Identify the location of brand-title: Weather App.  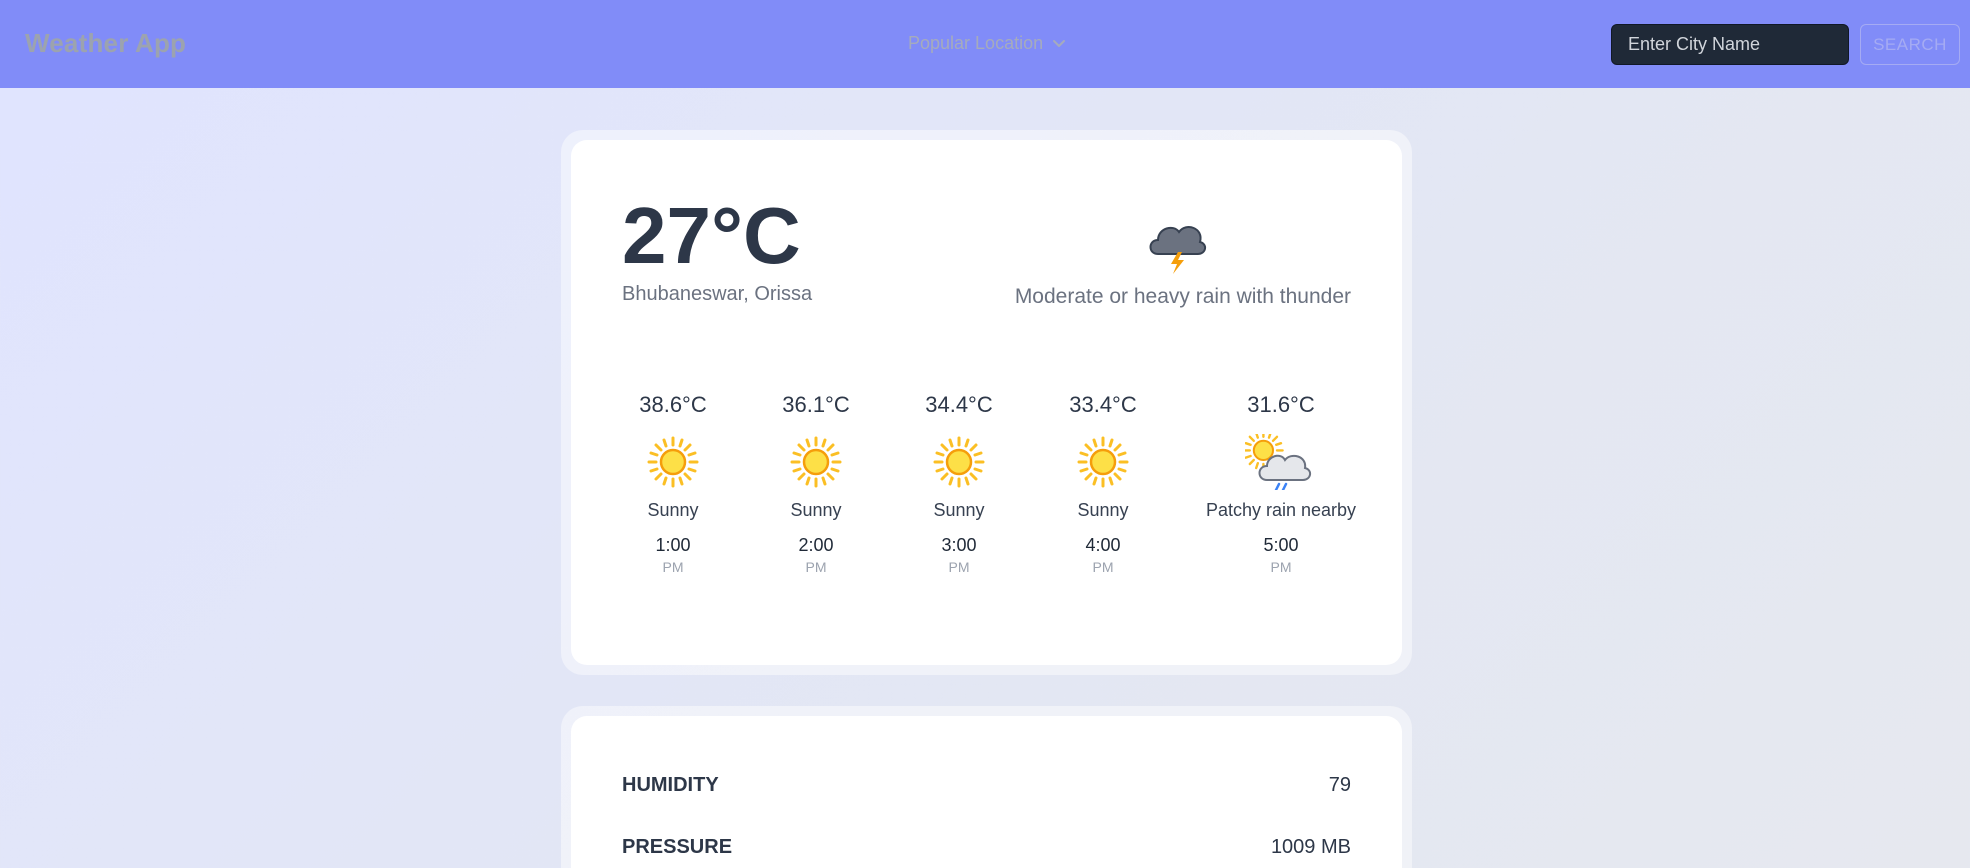
(105, 43).